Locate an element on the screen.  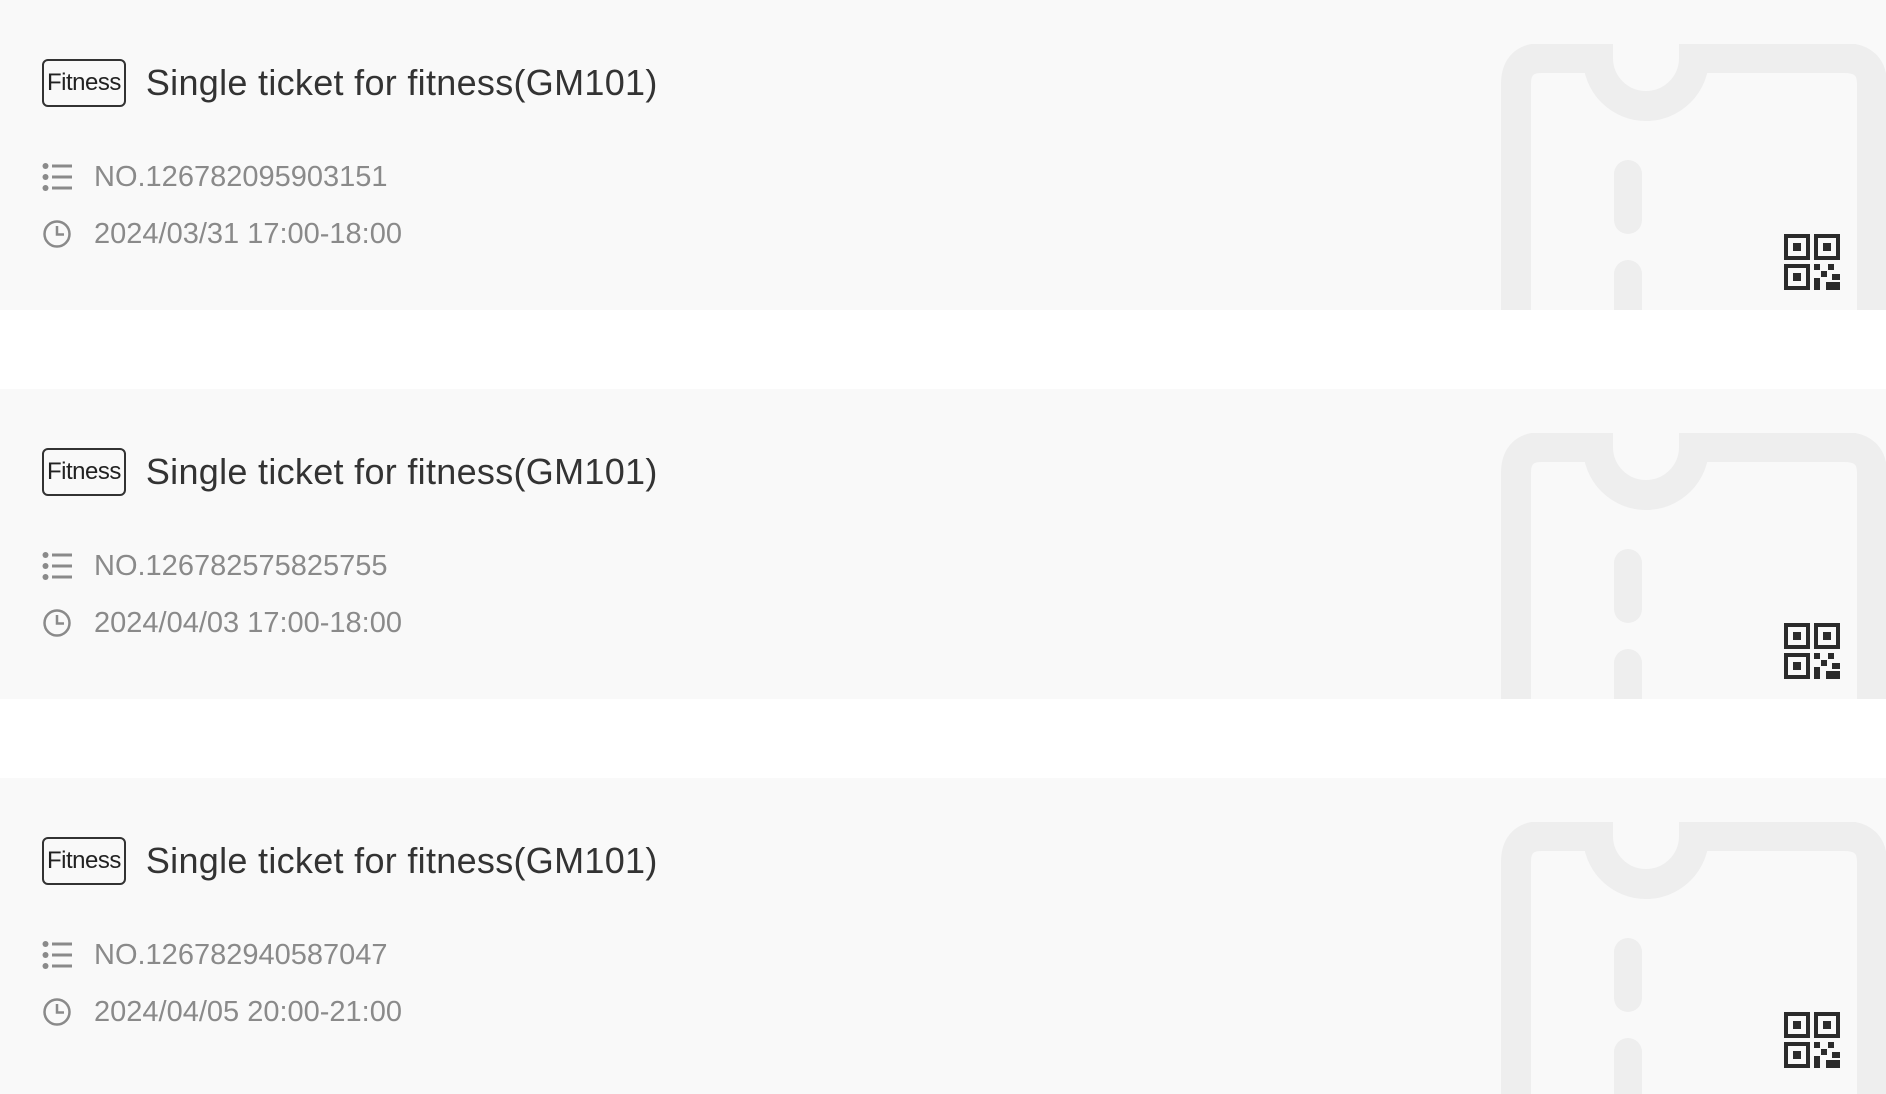
ticket-time-row: 2024/04/03 17:00-18:00 is located at coordinates (222, 623).